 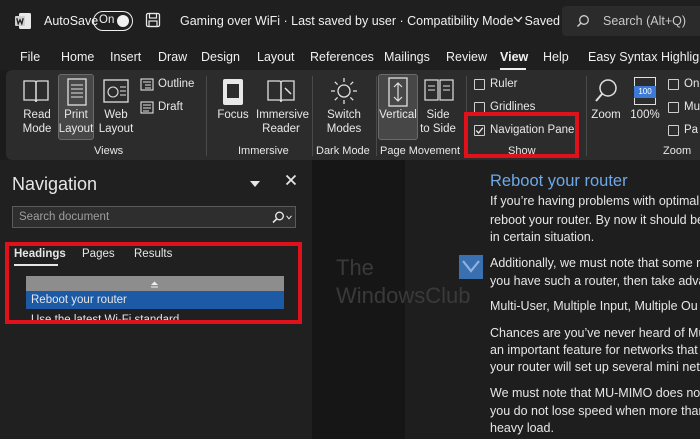 I want to click on page-width-label: Pa, so click(x=691, y=130).